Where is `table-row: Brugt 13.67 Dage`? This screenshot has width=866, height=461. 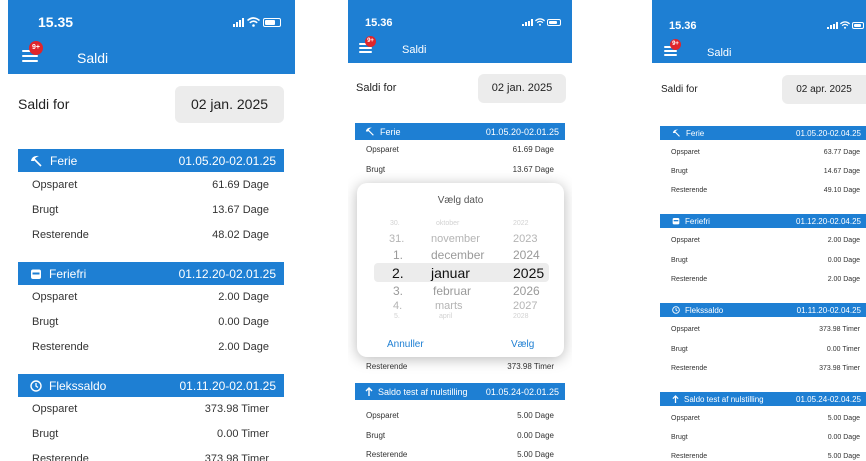 table-row: Brugt 13.67 Dage is located at coordinates (460, 169).